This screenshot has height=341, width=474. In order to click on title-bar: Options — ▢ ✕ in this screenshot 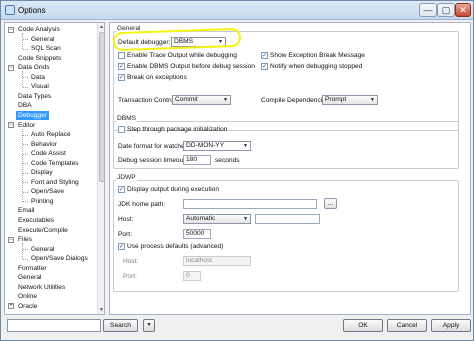, I will do `click(237, 10)`.